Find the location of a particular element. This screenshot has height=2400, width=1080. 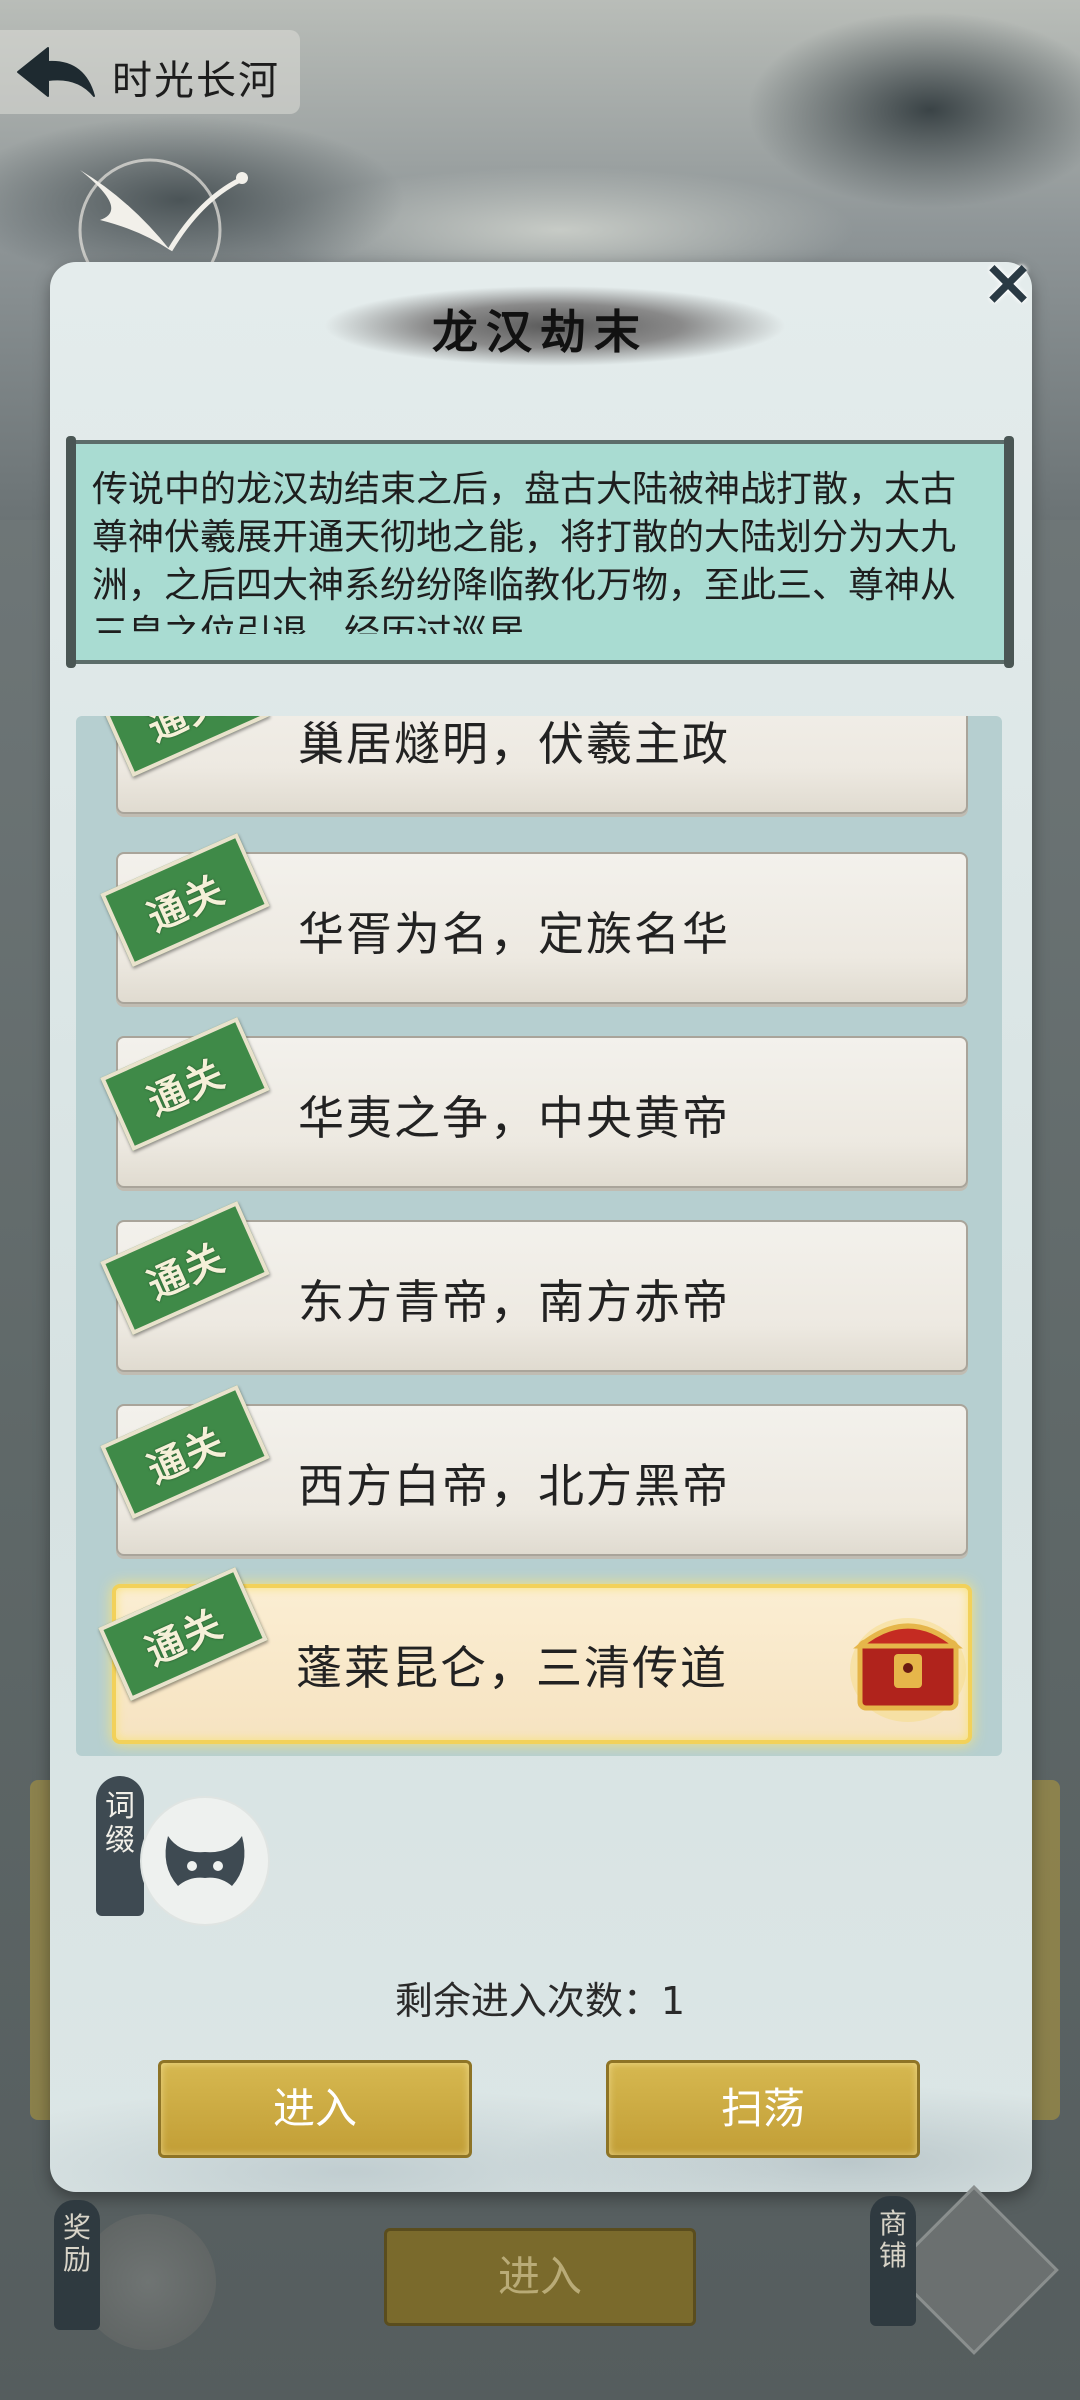

stage-item: 通关 西方白帝，北方黑帝 is located at coordinates (534, 1470).